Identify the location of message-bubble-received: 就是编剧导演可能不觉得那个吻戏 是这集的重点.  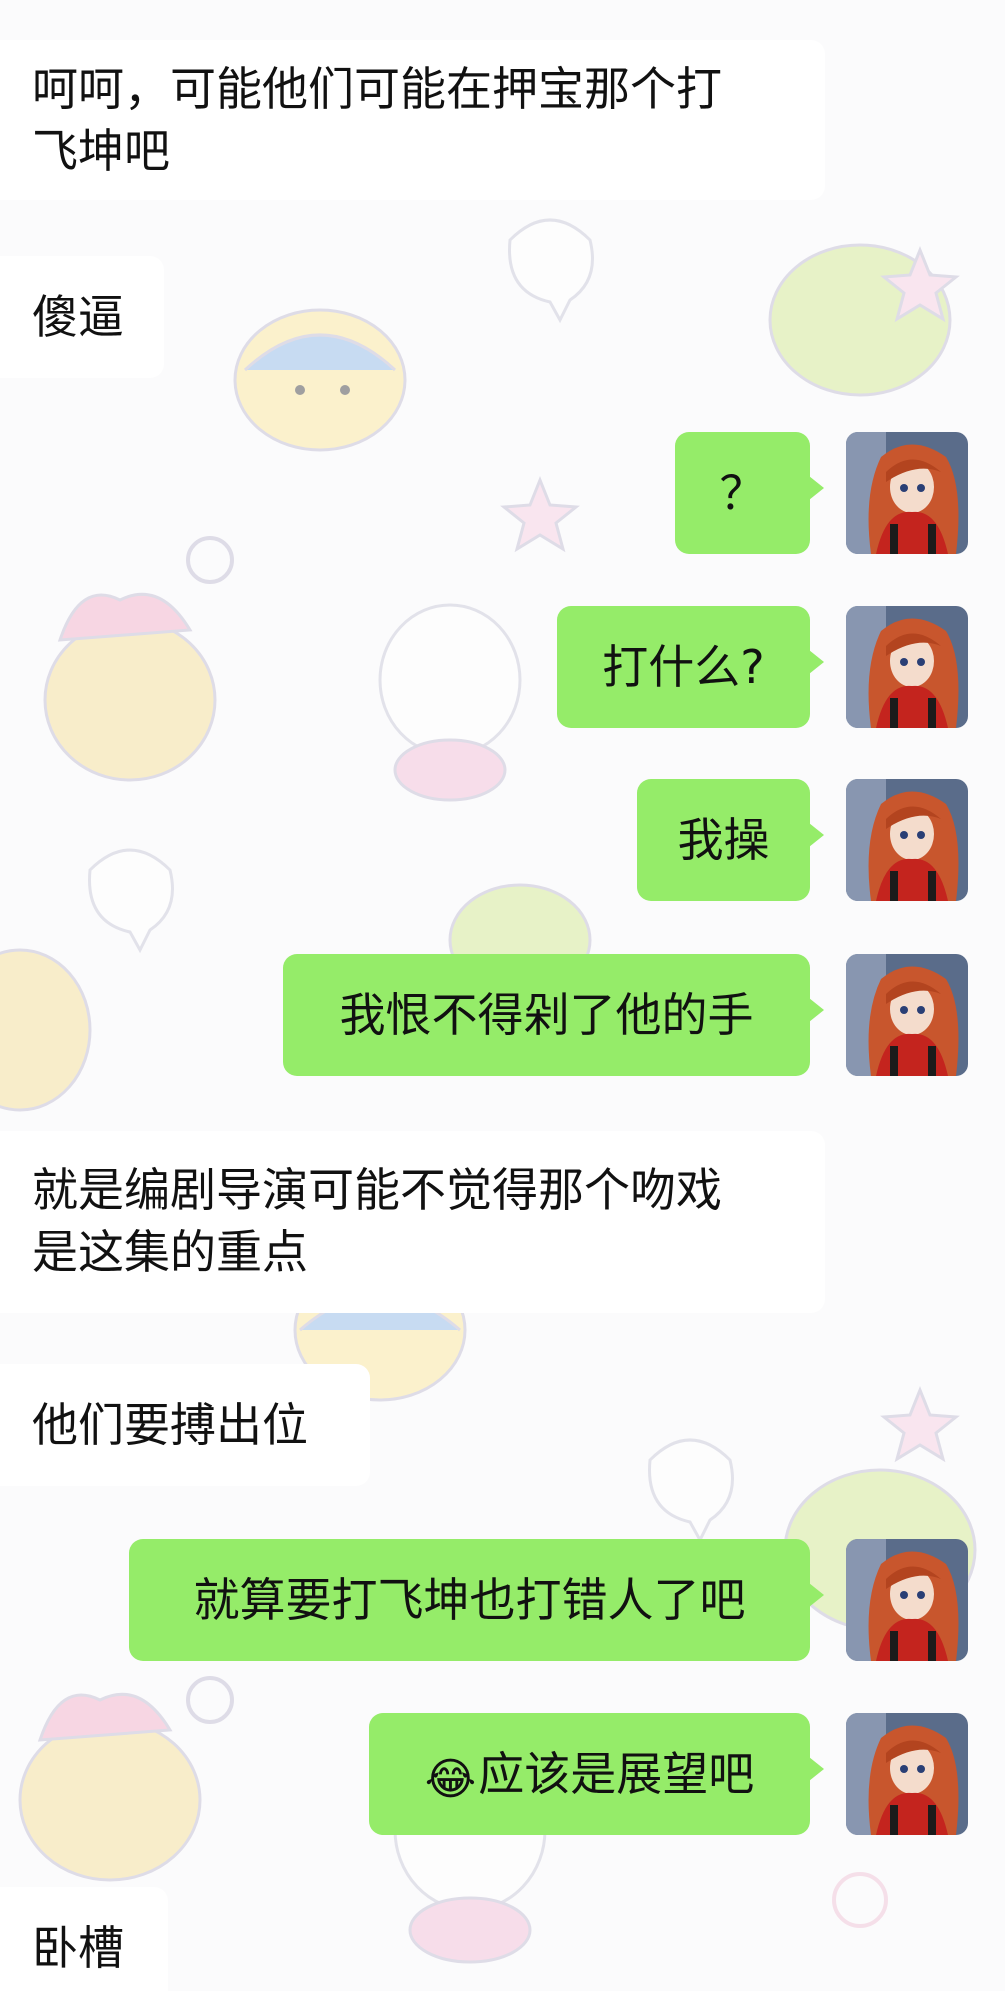
(412, 1222).